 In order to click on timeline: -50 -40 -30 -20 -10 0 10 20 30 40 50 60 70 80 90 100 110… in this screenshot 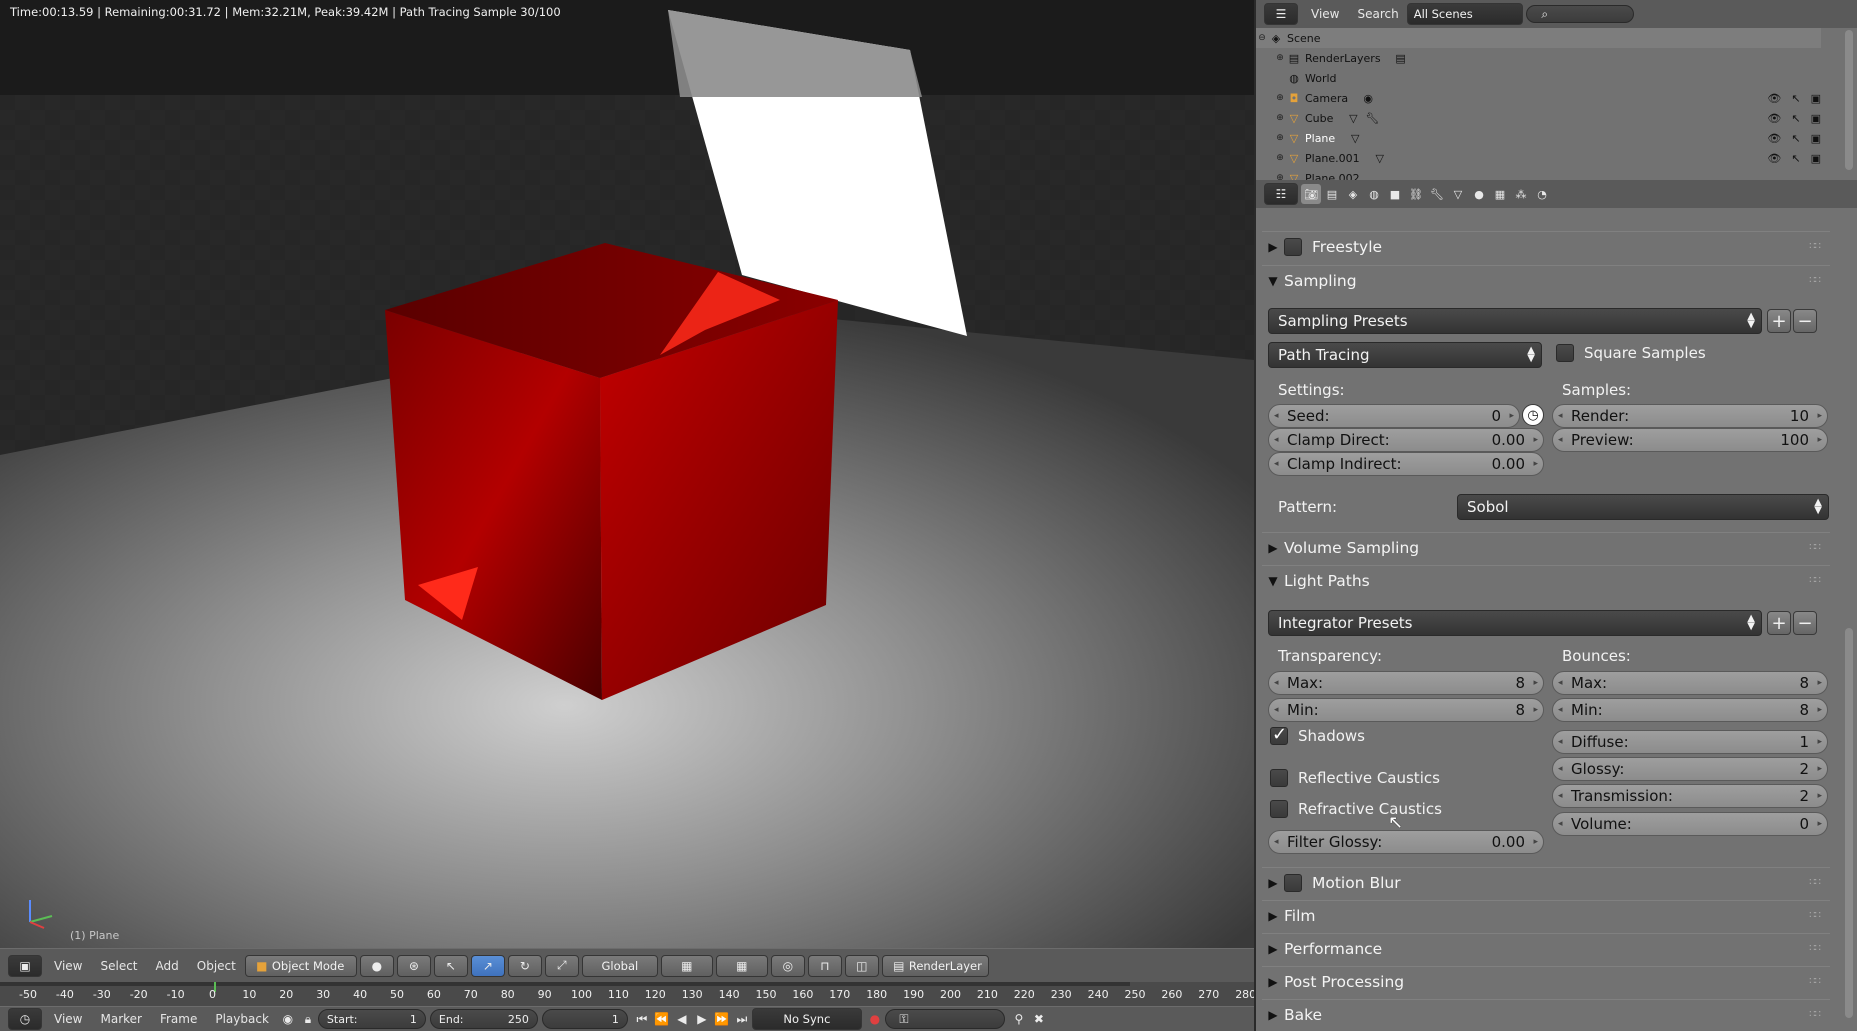, I will do `click(628, 994)`.